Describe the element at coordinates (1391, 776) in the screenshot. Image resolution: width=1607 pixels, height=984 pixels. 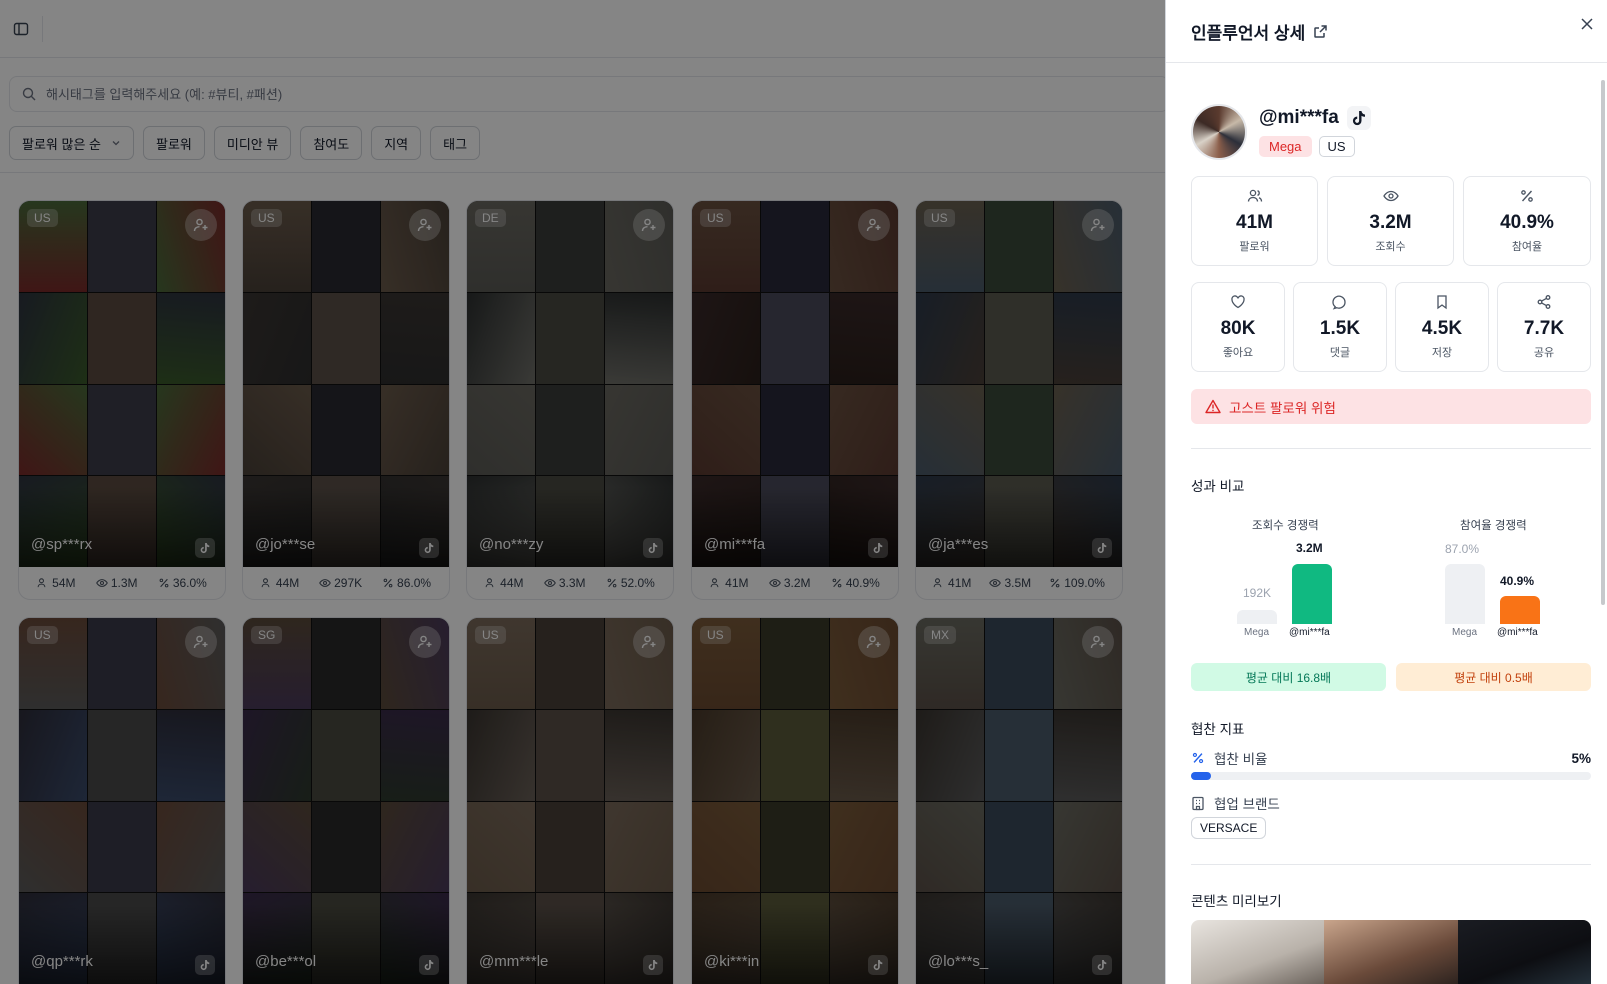
I see `sponsor-ratio-progress` at that location.